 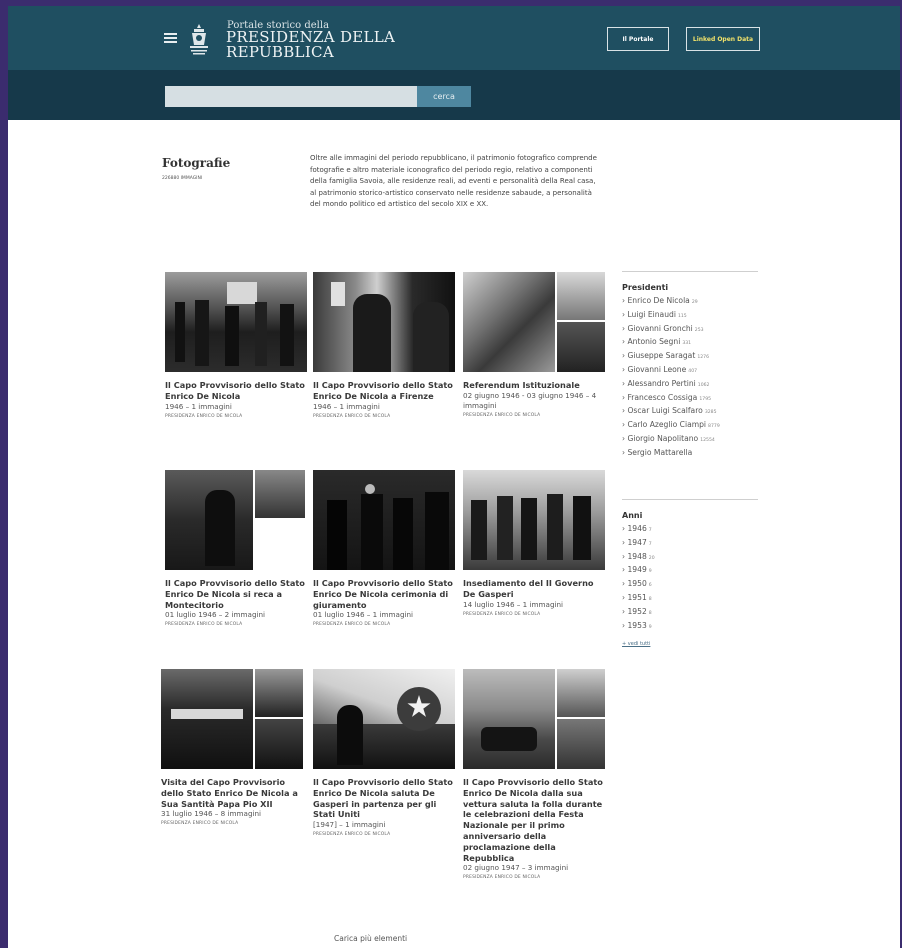 I want to click on president-filter-item-label: Giovanni Gronchi, so click(x=660, y=328).